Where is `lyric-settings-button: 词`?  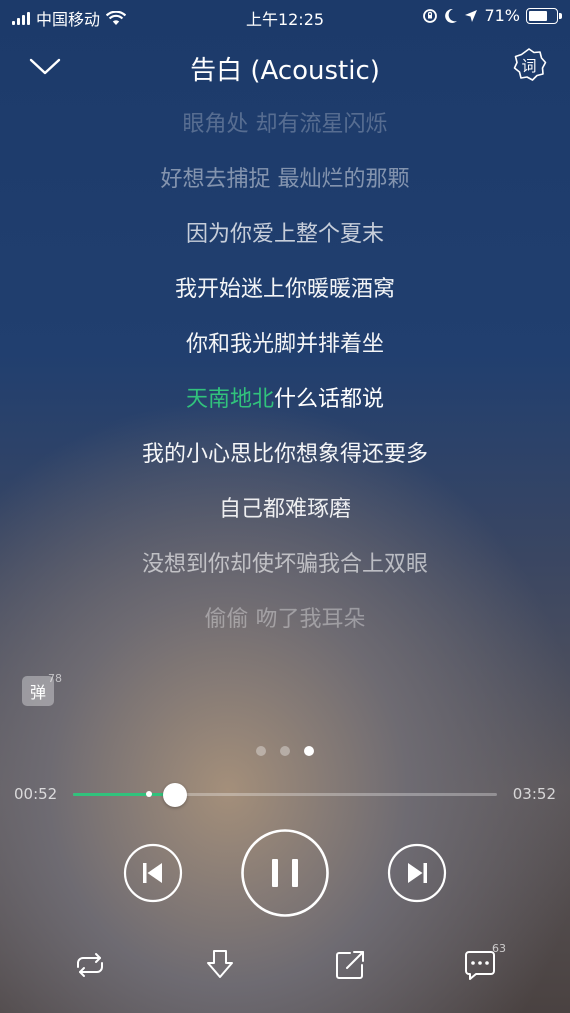 lyric-settings-button: 词 is located at coordinates (529, 65).